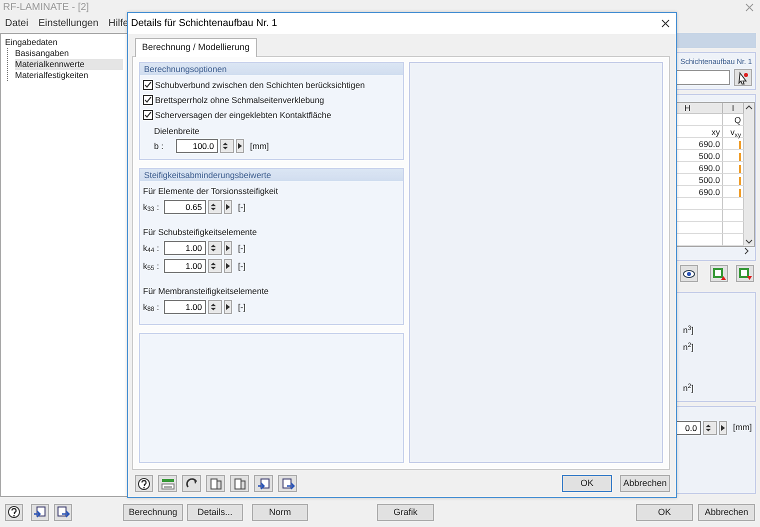  I want to click on field-label: k$_{44}$ :, so click(151, 248).